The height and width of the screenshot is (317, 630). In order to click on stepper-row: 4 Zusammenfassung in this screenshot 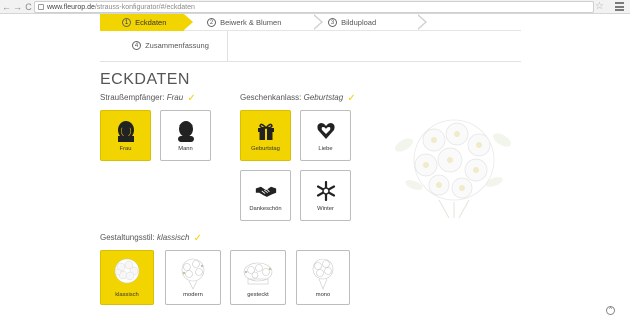, I will do `click(164, 46)`.